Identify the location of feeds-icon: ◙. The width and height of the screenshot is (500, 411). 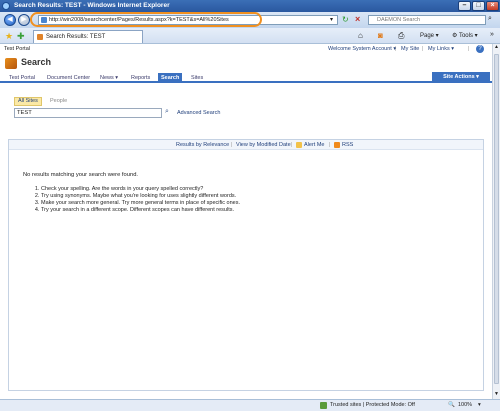
(380, 35).